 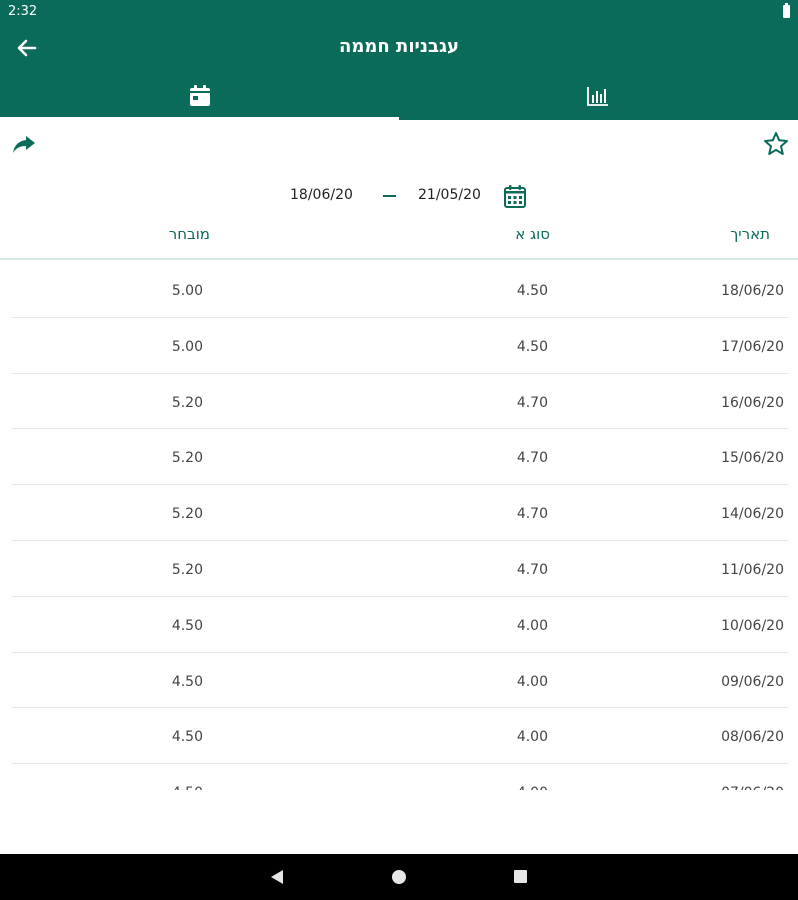 What do you see at coordinates (752, 625) in the screenshot?
I see `cell-date: 10/06/20` at bounding box center [752, 625].